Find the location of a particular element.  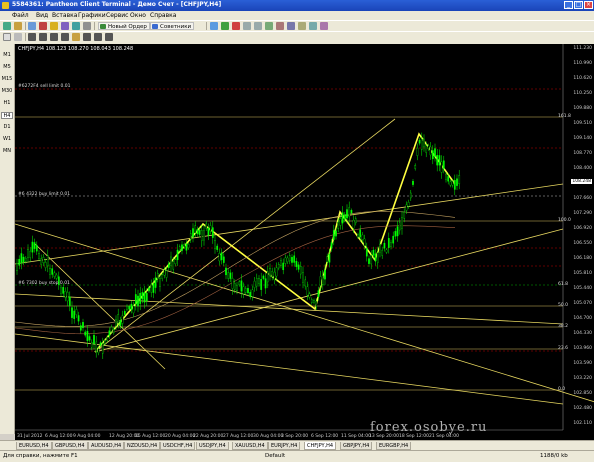

tab-usdjpy: USDJPY,H4 is located at coordinates (212, 446).